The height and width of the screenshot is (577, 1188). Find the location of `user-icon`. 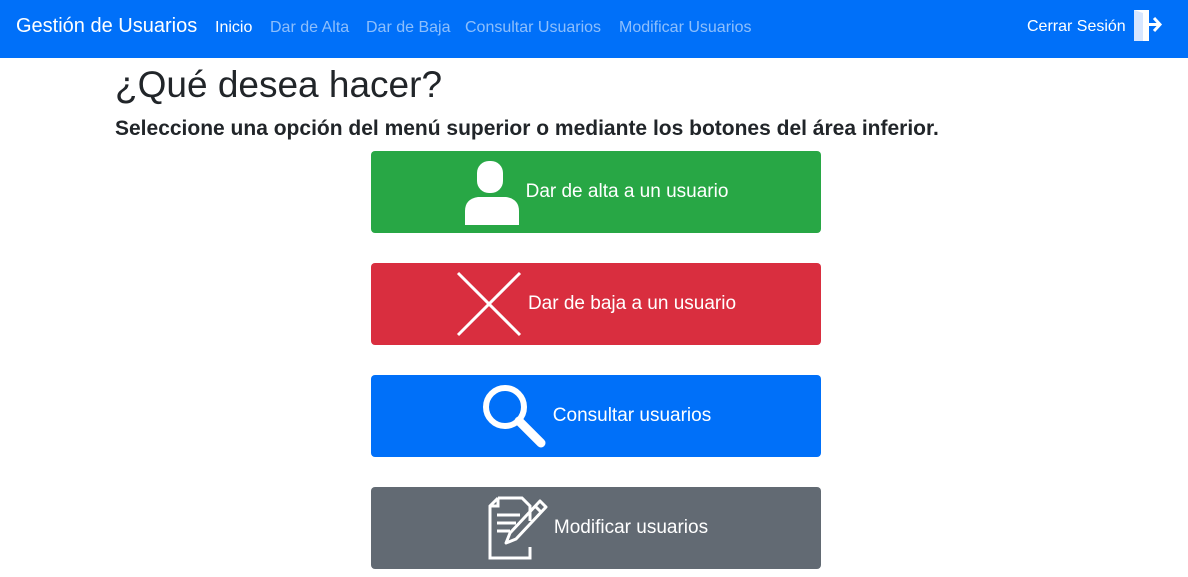

user-icon is located at coordinates (492, 192).